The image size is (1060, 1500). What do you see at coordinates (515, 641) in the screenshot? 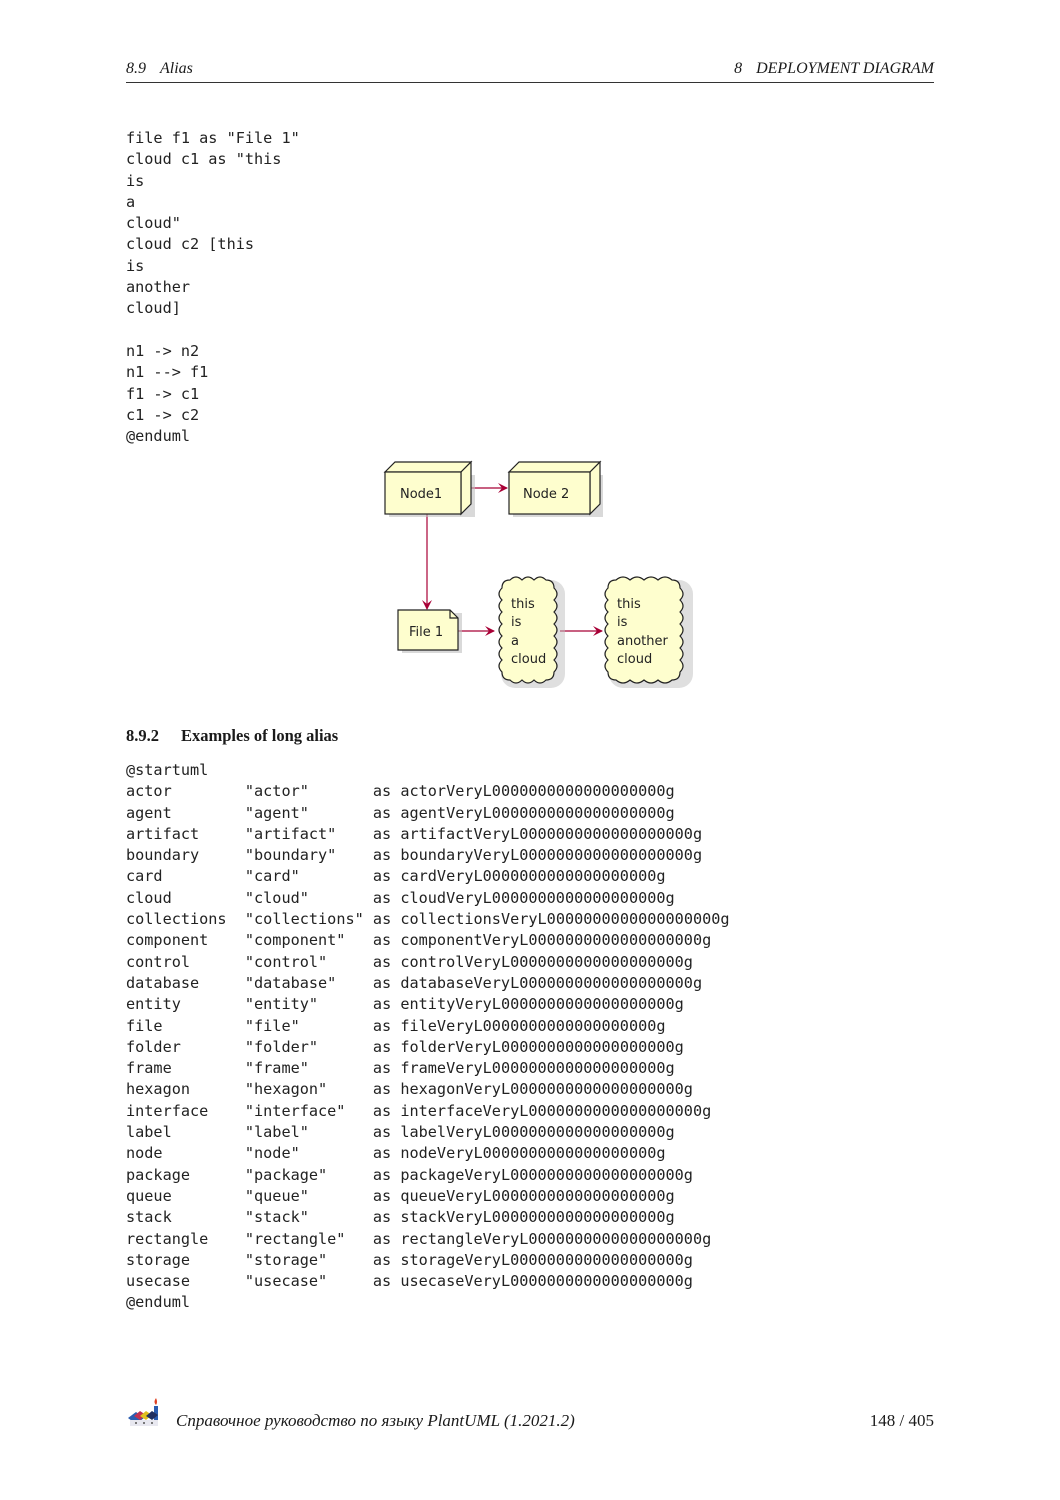
I see `cloud-c1-line-3: a` at bounding box center [515, 641].